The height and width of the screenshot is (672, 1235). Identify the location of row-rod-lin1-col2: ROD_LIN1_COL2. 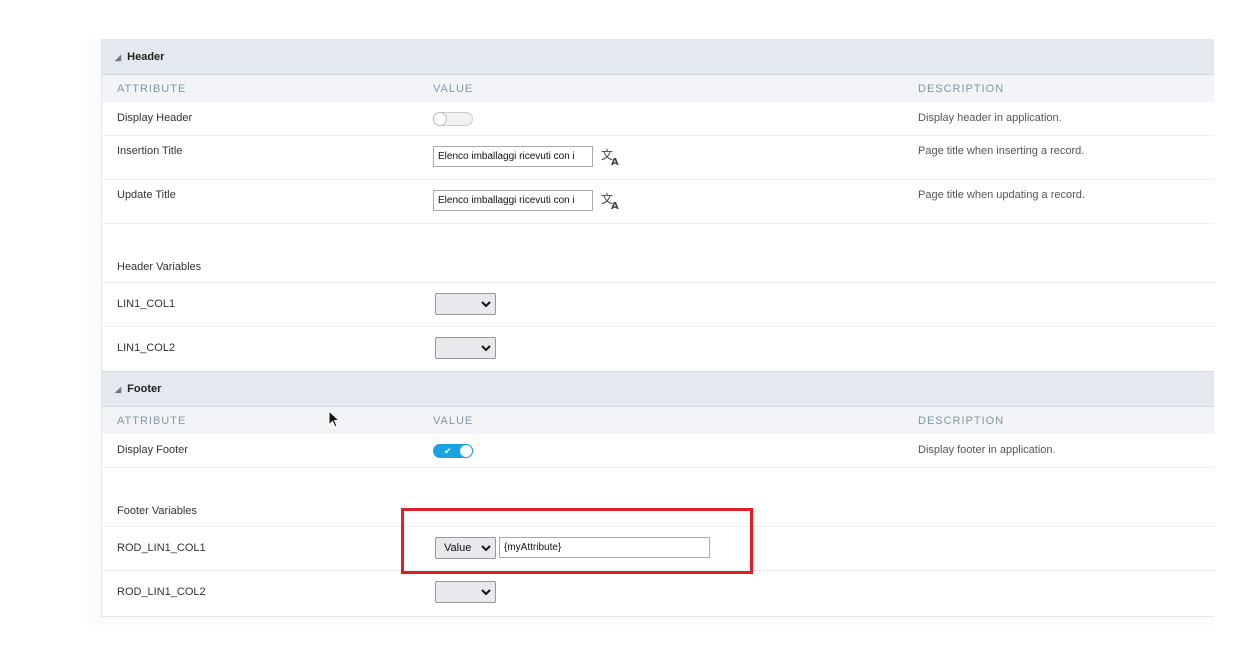
(658, 593).